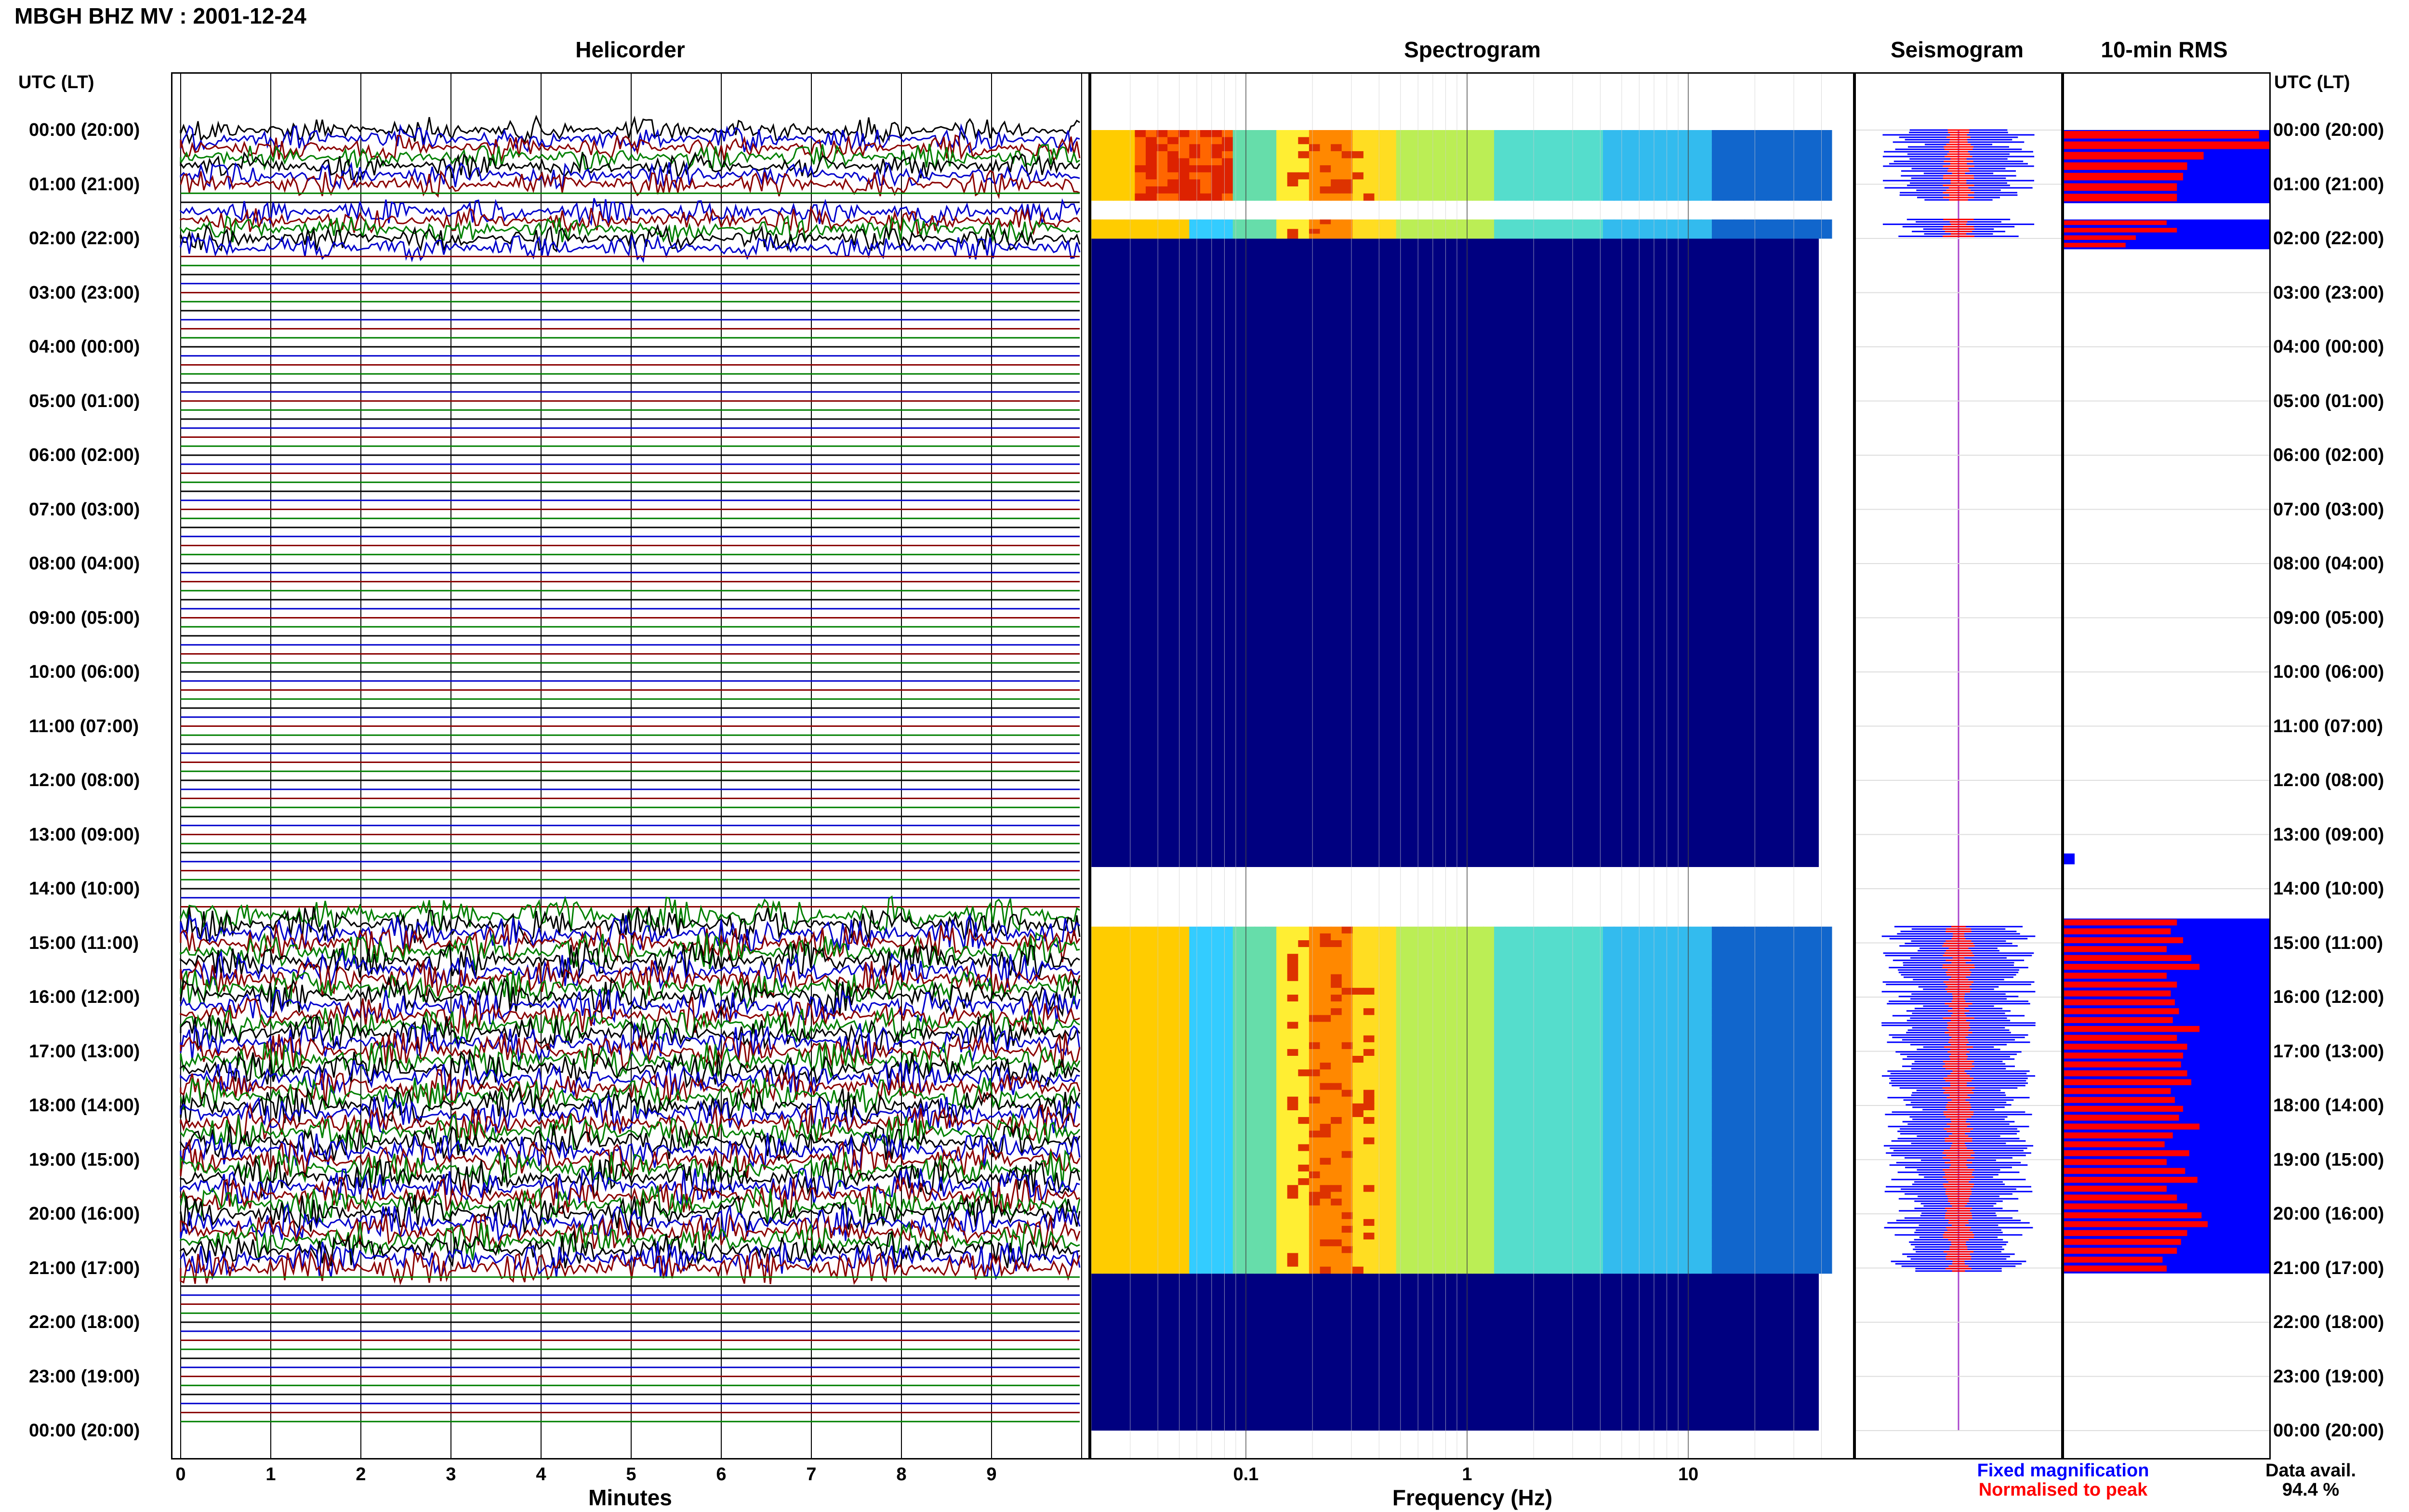 Image resolution: width=2409 pixels, height=1512 pixels. Describe the element at coordinates (1958, 780) in the screenshot. I see `seismogram-plot` at that location.